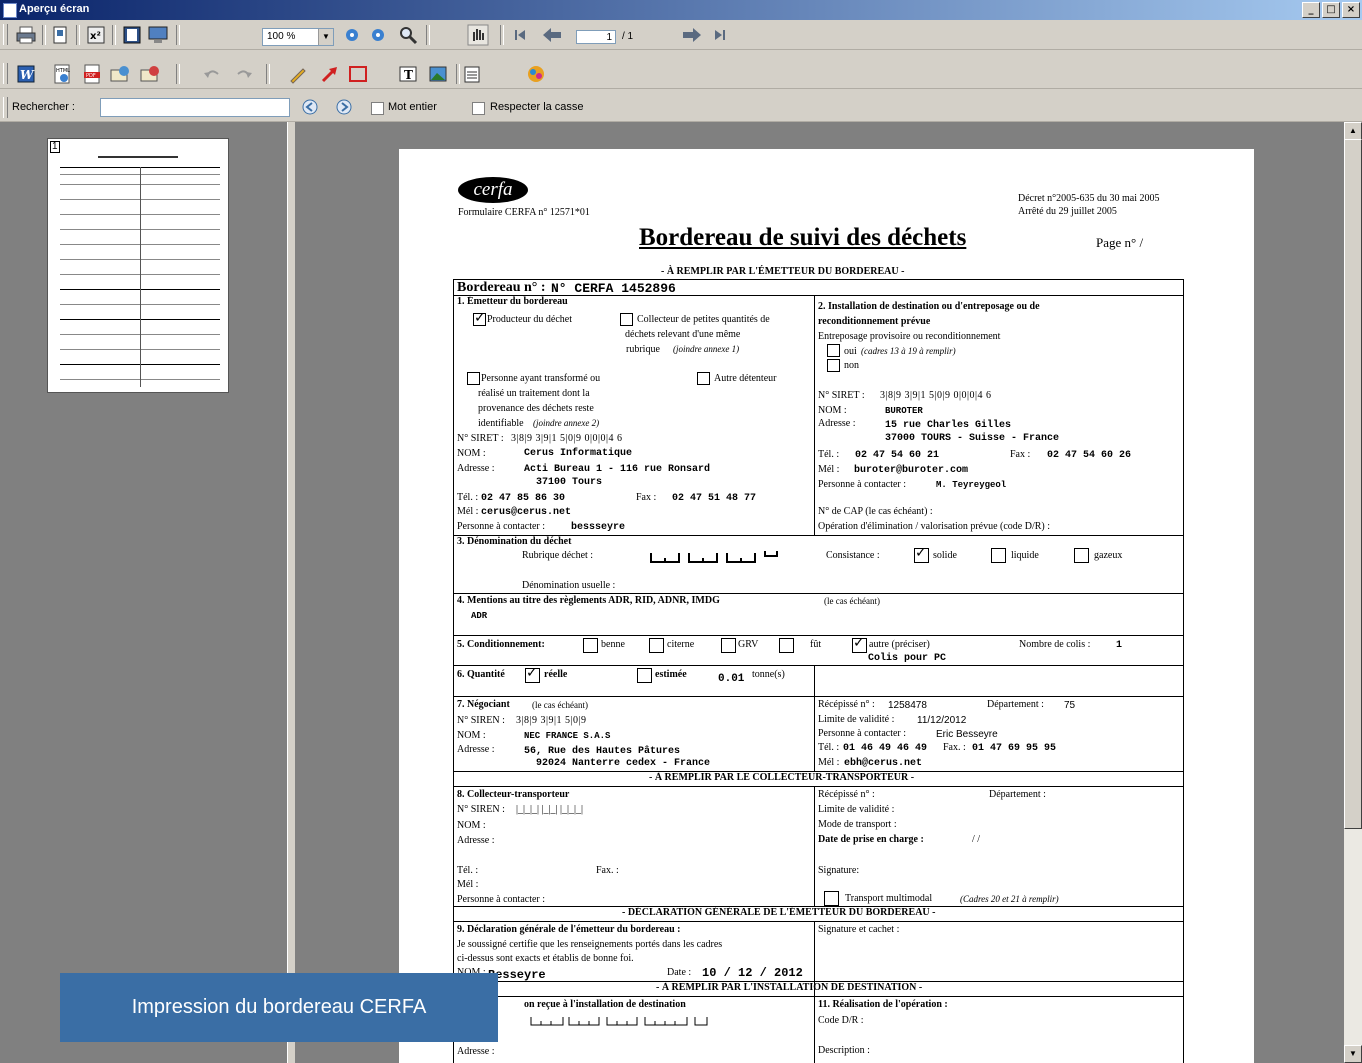 This screenshot has height=1063, width=1362. What do you see at coordinates (613, 644) in the screenshot?
I see `s5-benne: benne` at bounding box center [613, 644].